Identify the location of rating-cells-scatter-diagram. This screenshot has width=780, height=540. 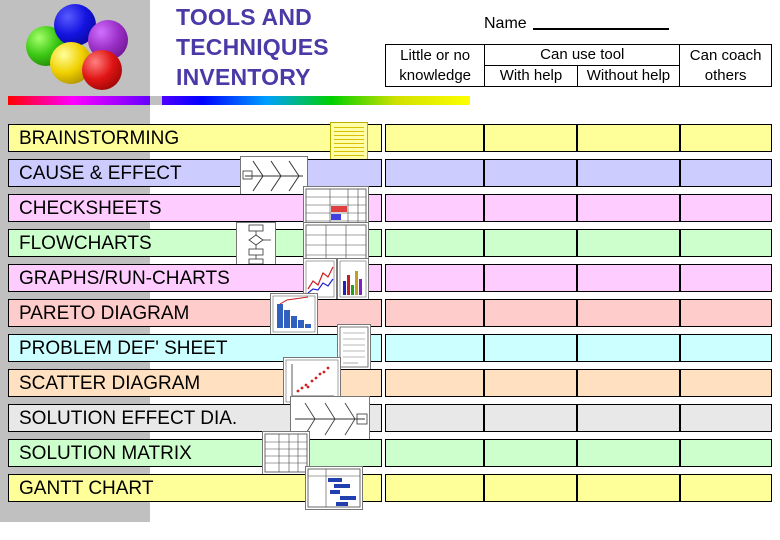
(578, 383).